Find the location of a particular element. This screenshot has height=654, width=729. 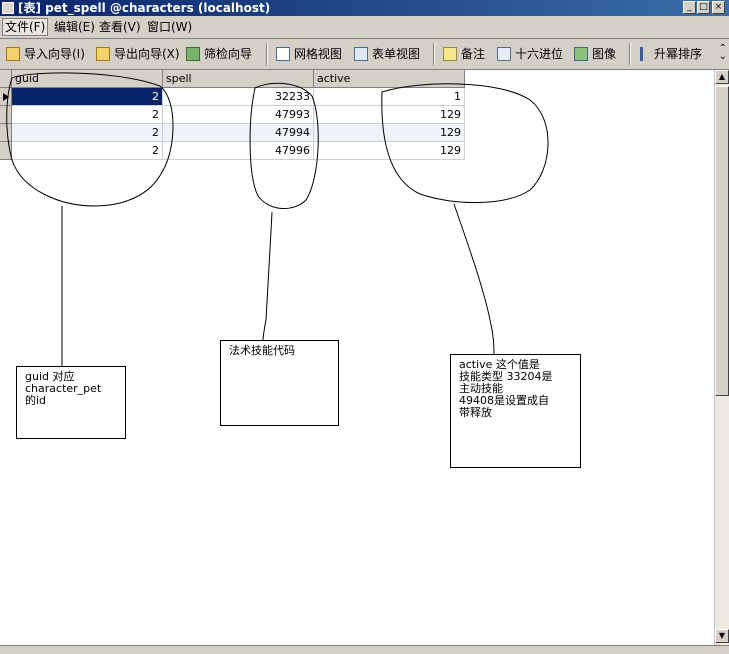

annotation-spell: 法术技能代码 is located at coordinates (279, 383).